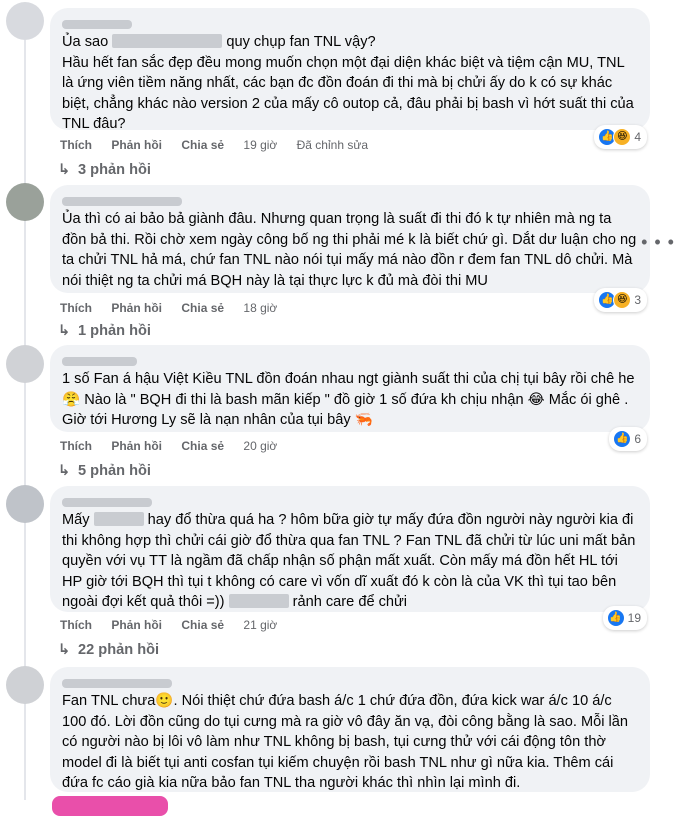 This screenshot has width=687, height=816. I want to click on comment-actions: Thích Phản hồi Chia sẻ 21 giờ, so click(176, 625).